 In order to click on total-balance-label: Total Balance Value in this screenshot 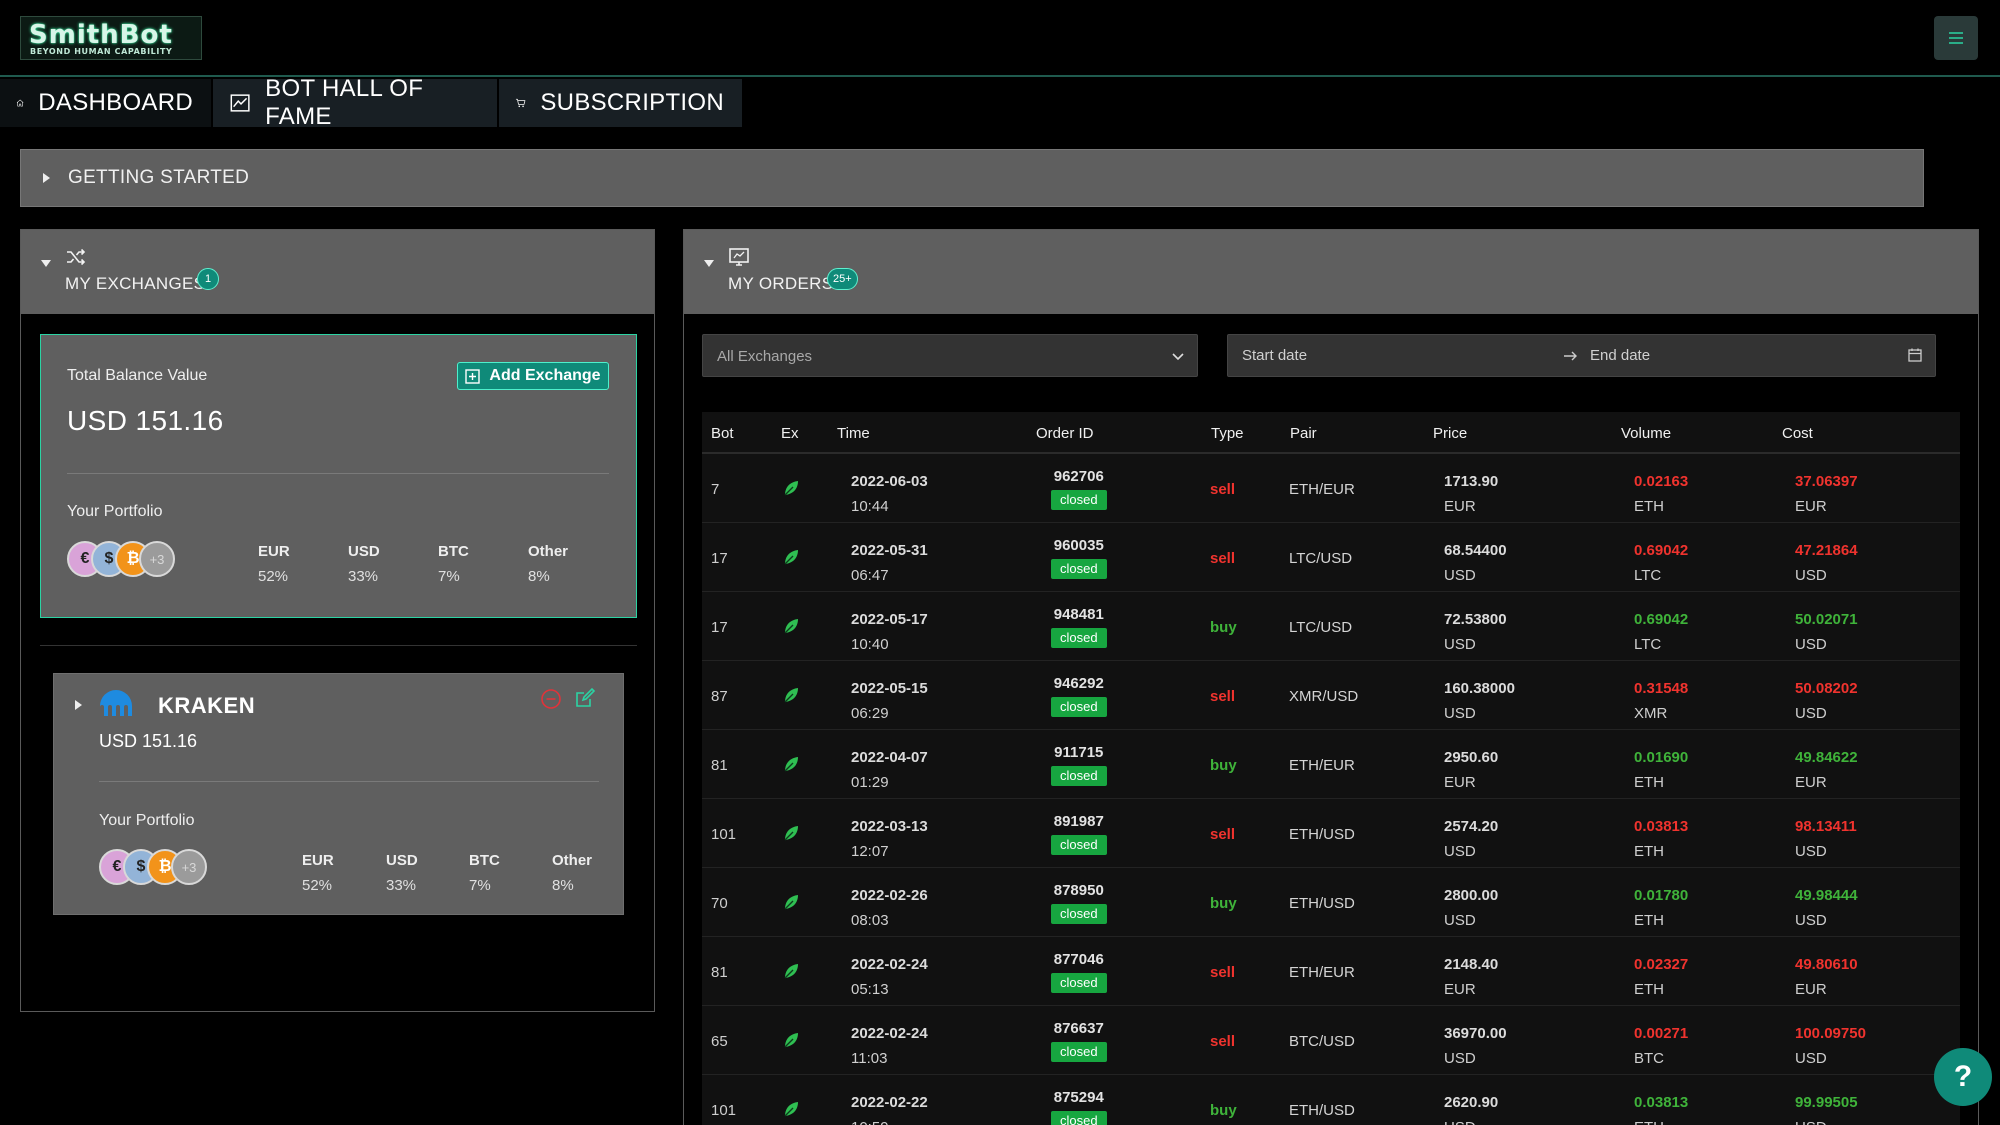, I will do `click(137, 375)`.